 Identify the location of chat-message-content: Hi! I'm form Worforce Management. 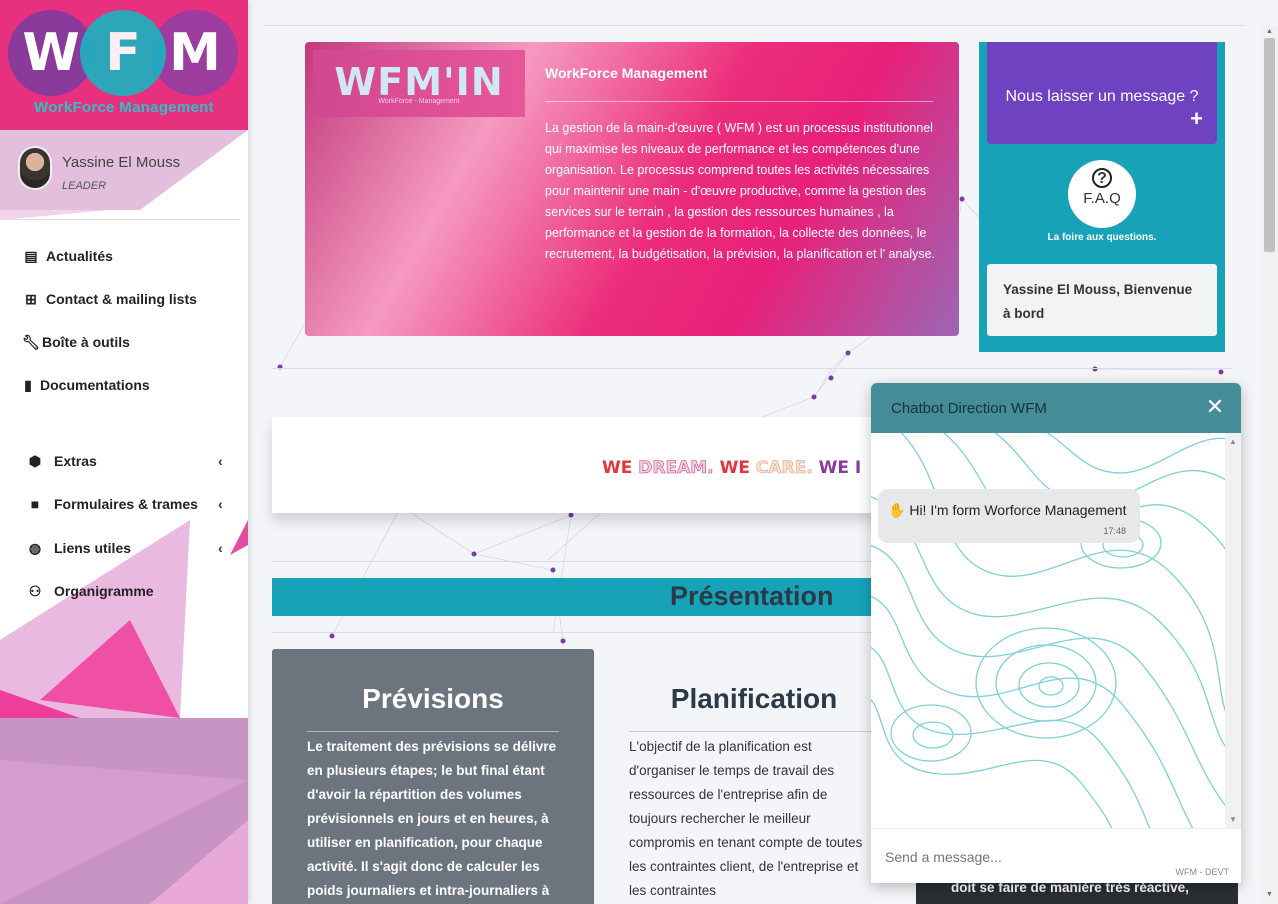
(1018, 510).